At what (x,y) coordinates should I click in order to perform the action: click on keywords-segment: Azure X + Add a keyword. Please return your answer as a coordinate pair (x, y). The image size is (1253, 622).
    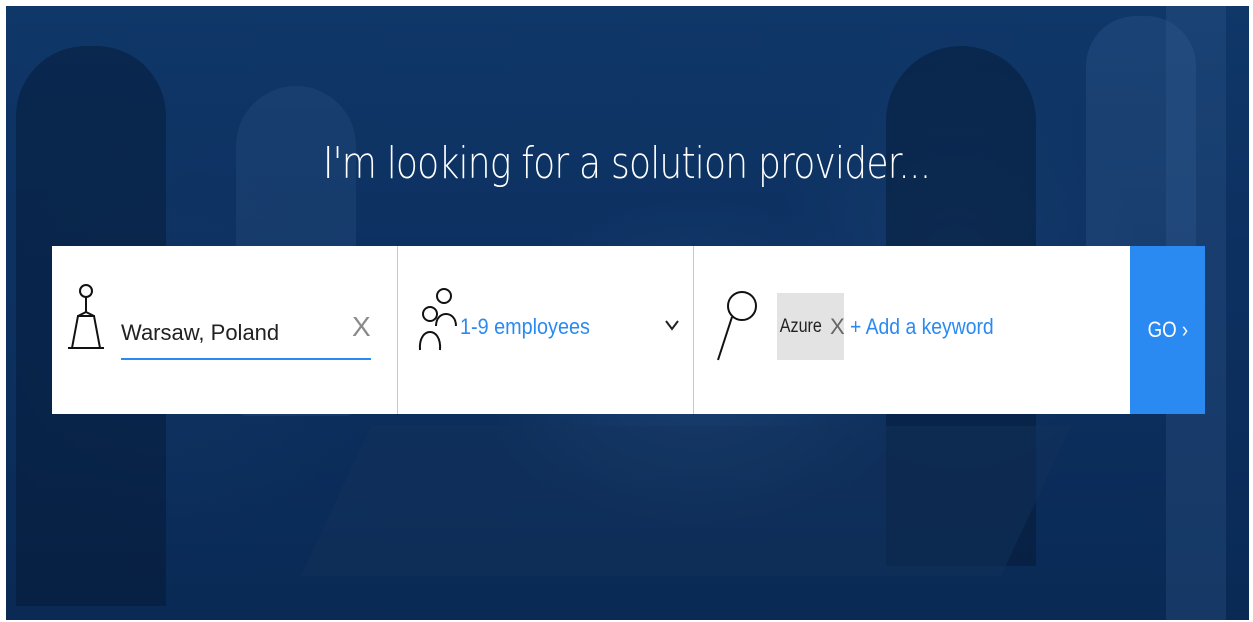
    Looking at the image, I should click on (912, 330).